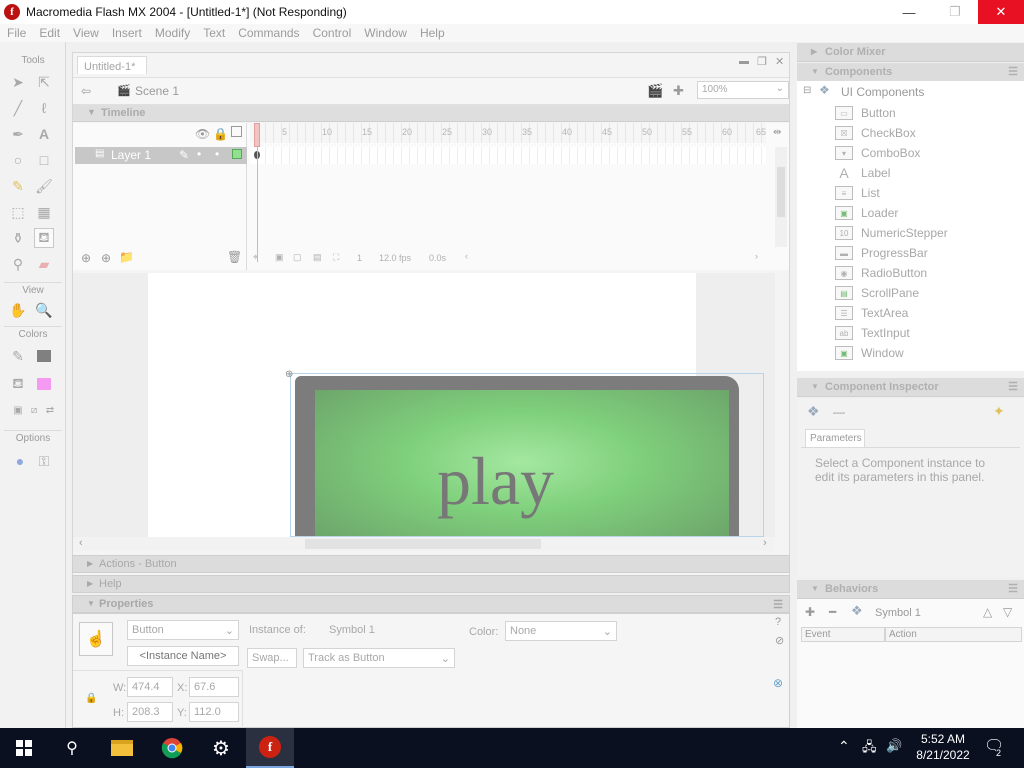 The height and width of the screenshot is (768, 1024). What do you see at coordinates (16, 33) in the screenshot?
I see `menu-file: File` at bounding box center [16, 33].